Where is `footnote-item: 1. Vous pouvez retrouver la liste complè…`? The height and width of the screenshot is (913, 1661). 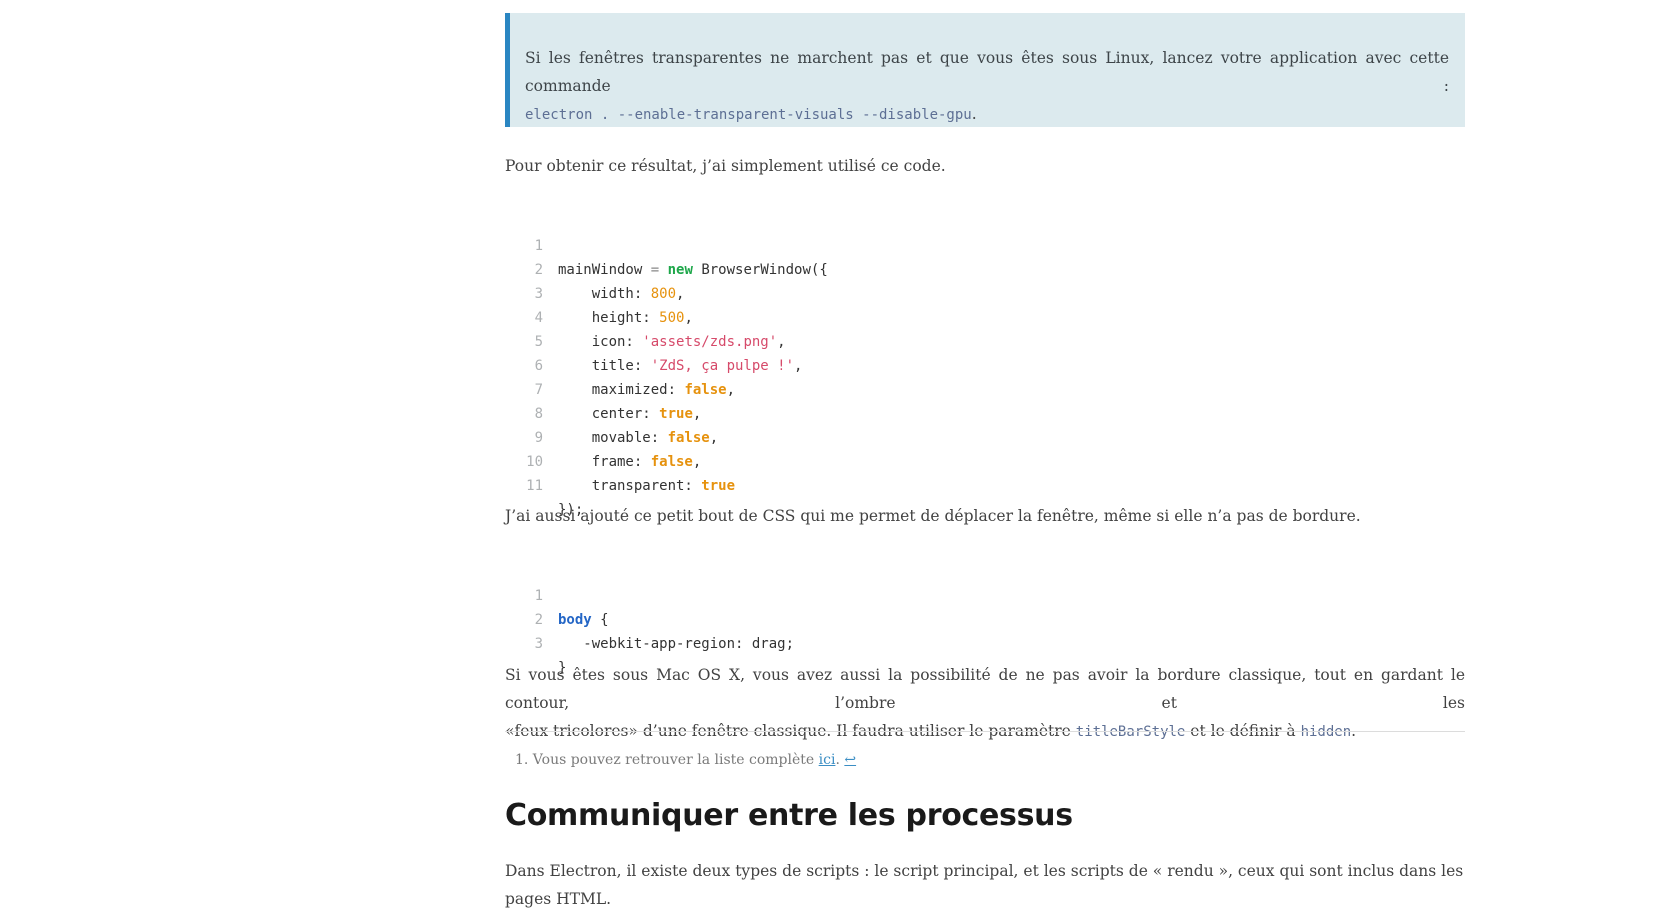
footnote-item: 1. Vous pouvez retrouver la liste complè… is located at coordinates (686, 760).